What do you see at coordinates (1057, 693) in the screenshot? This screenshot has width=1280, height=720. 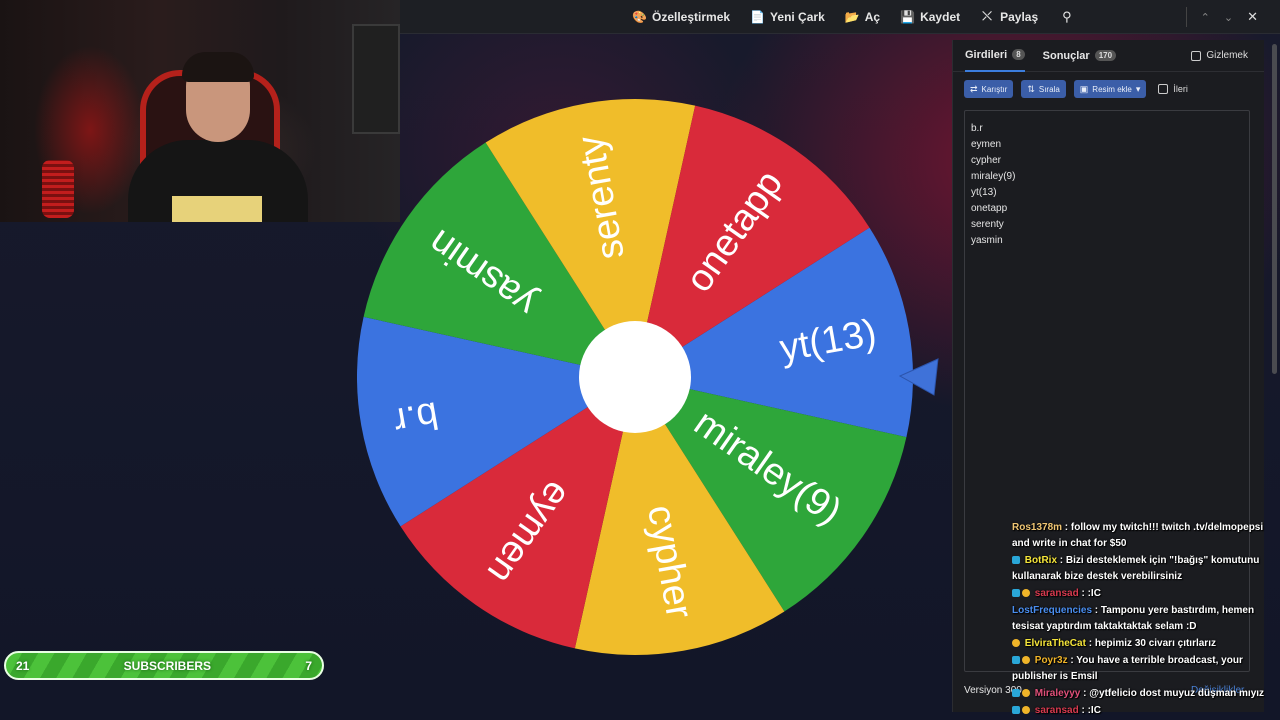 I see `chat-username: Miraleyyy` at bounding box center [1057, 693].